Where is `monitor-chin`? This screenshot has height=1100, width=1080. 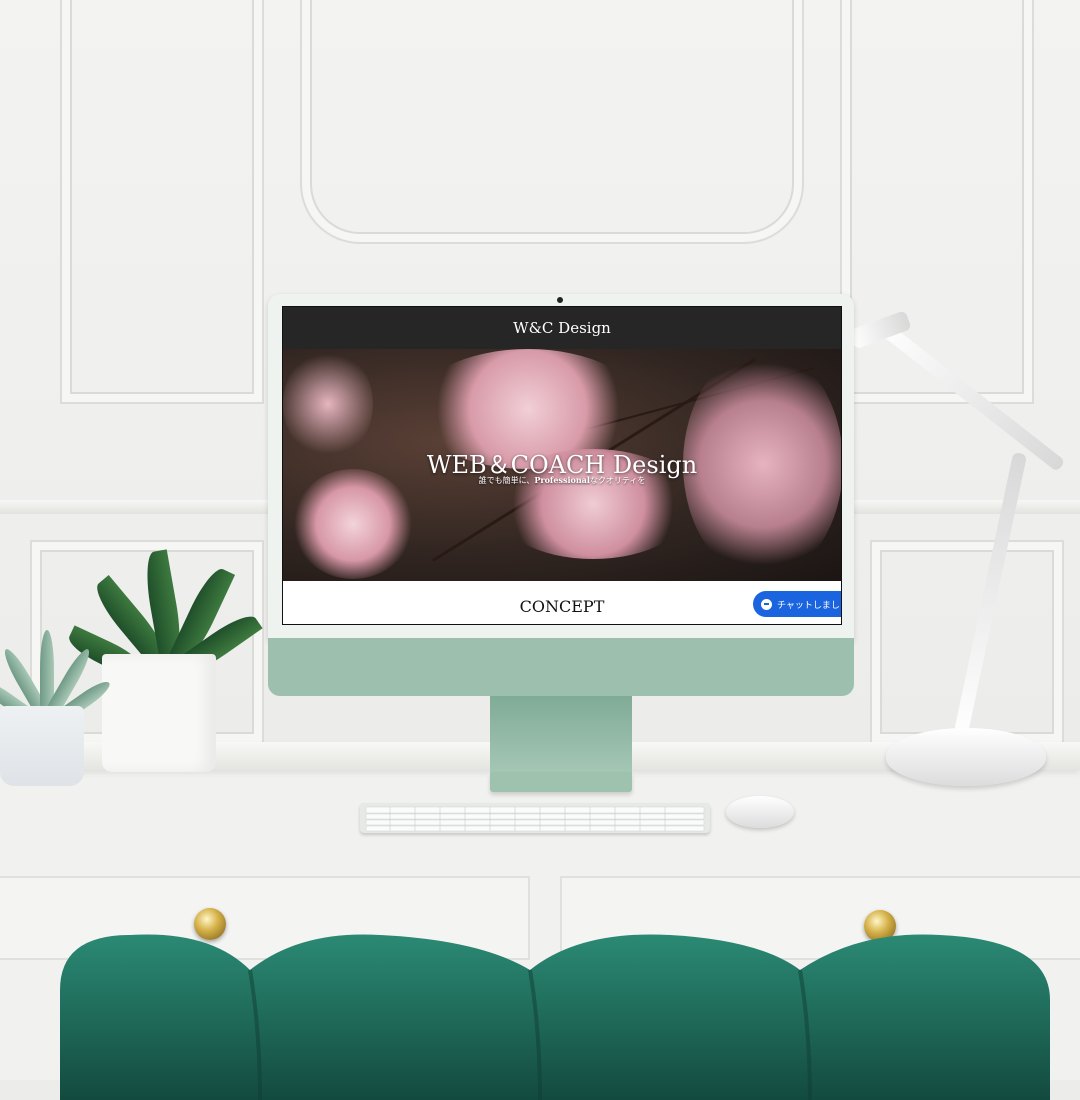
monitor-chin is located at coordinates (561, 667).